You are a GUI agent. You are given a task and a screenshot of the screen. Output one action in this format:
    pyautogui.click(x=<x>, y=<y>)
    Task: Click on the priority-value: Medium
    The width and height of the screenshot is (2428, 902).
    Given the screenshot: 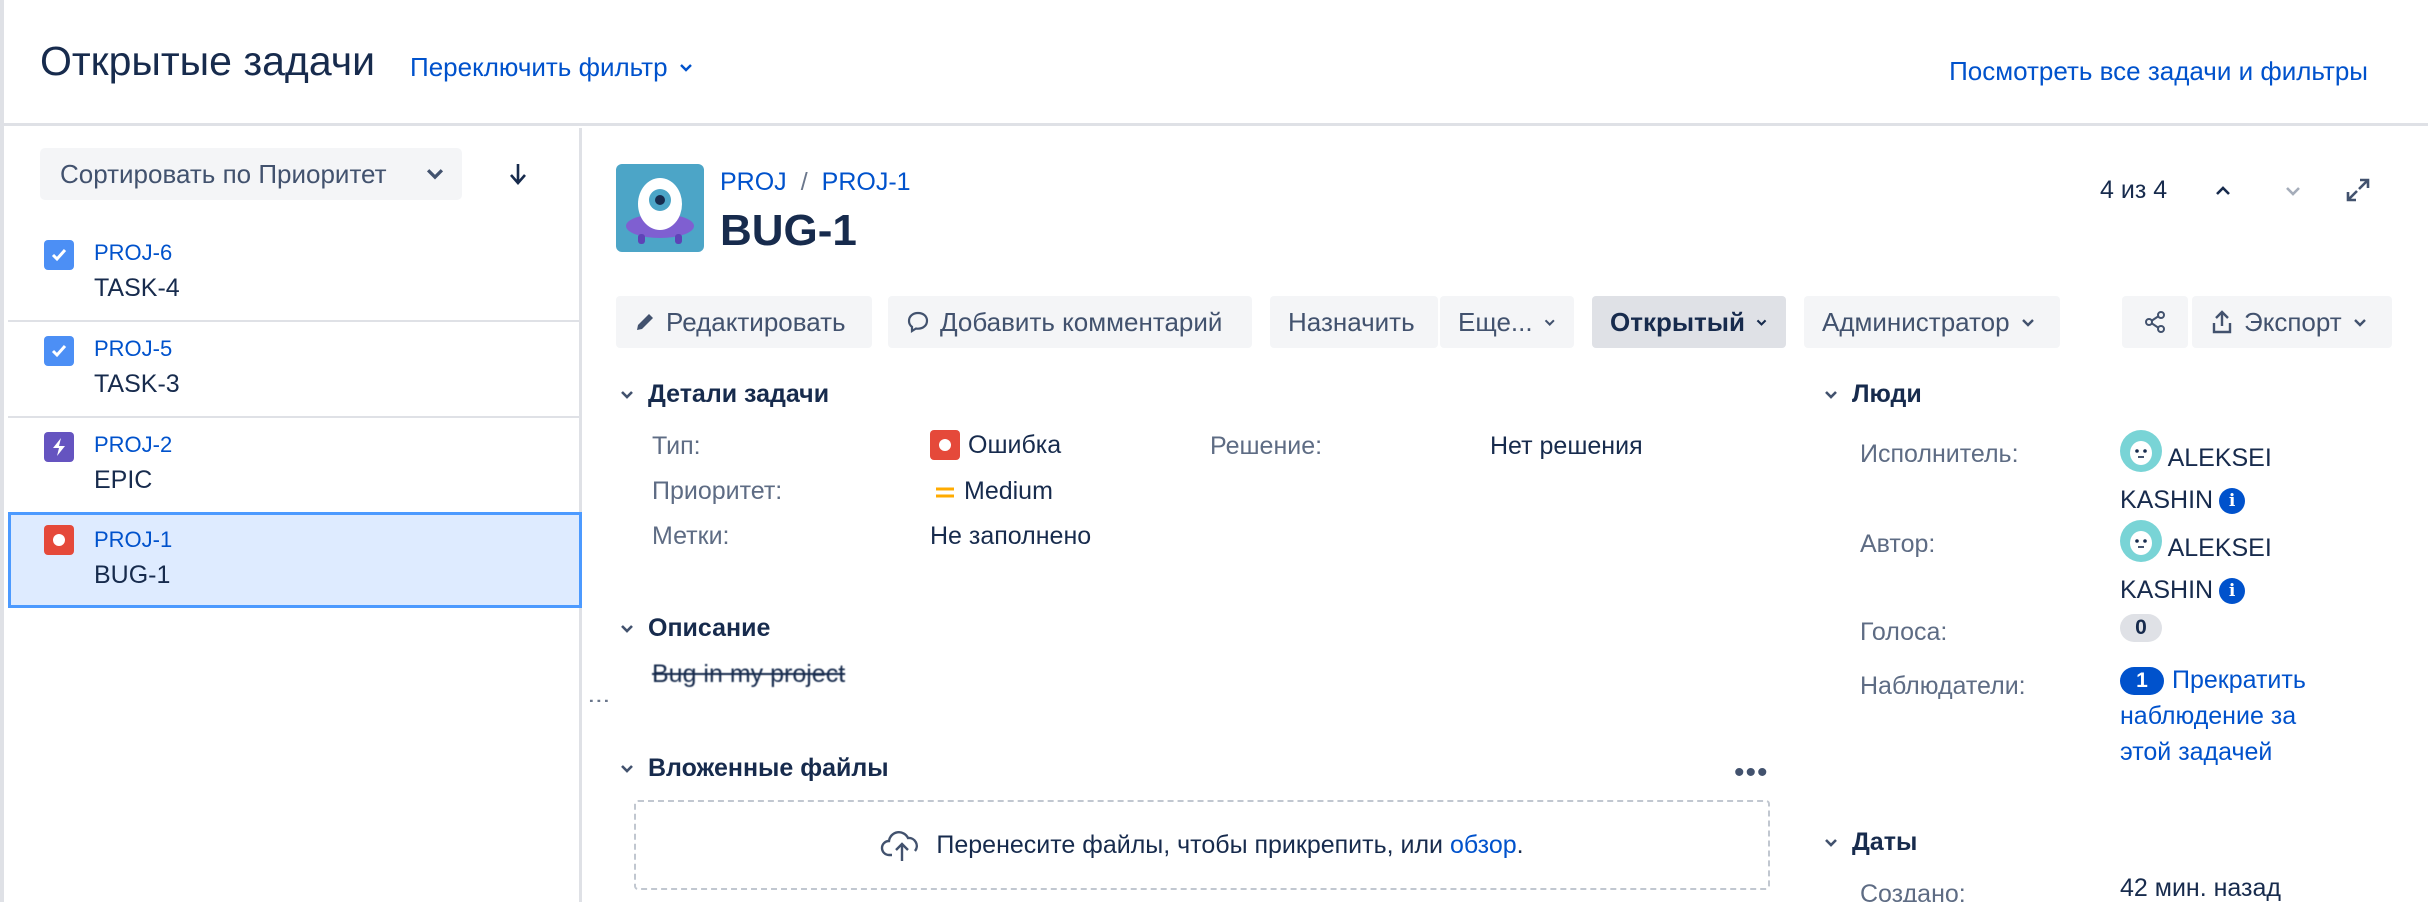 What is the action you would take?
    pyautogui.click(x=993, y=491)
    